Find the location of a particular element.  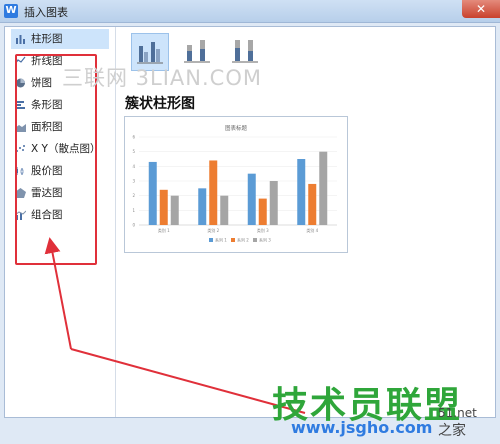

watermark-side2: 之家 is located at coordinates (452, 431).